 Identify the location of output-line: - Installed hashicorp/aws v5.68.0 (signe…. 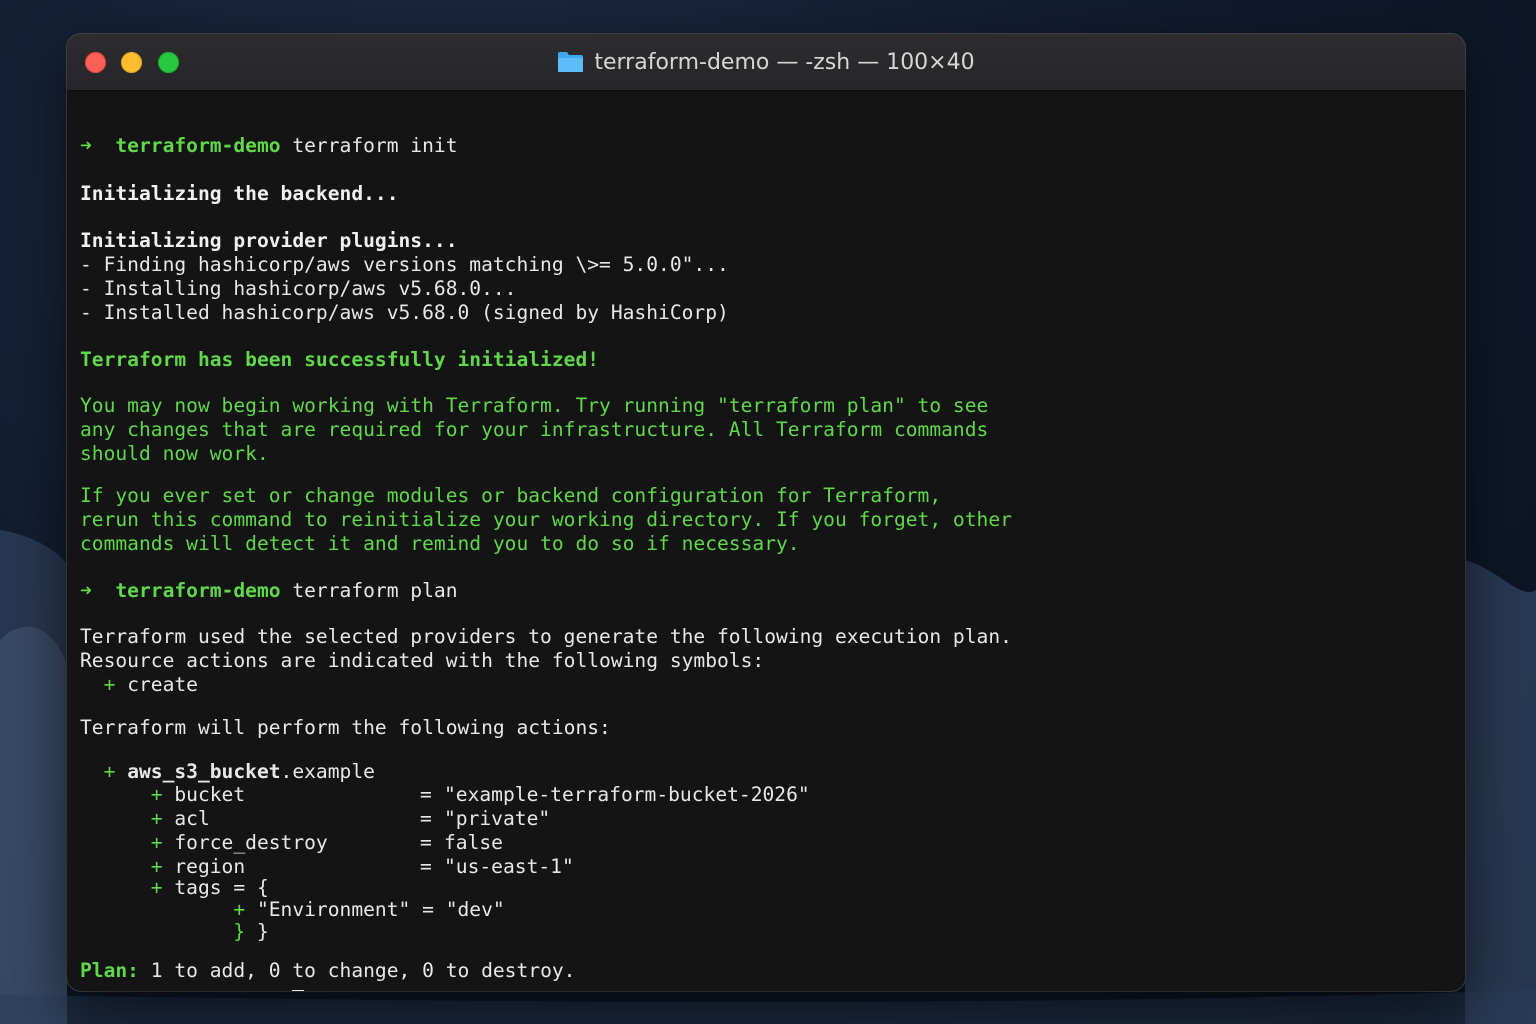
(404, 312).